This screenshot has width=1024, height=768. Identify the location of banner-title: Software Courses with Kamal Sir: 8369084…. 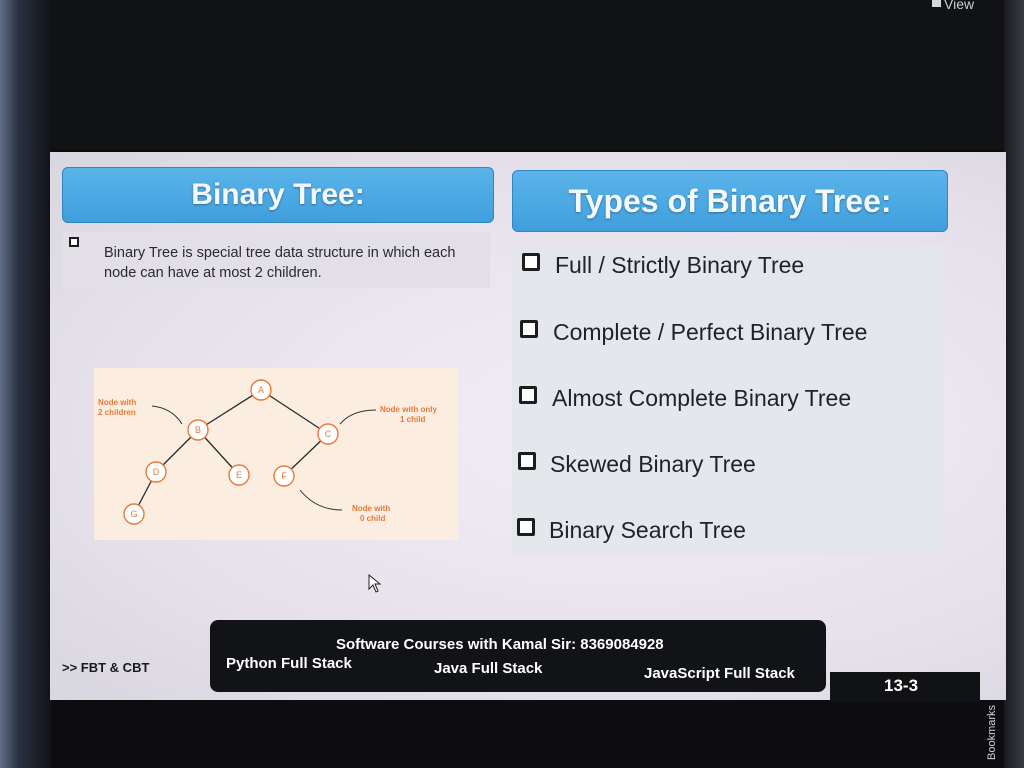
(500, 644).